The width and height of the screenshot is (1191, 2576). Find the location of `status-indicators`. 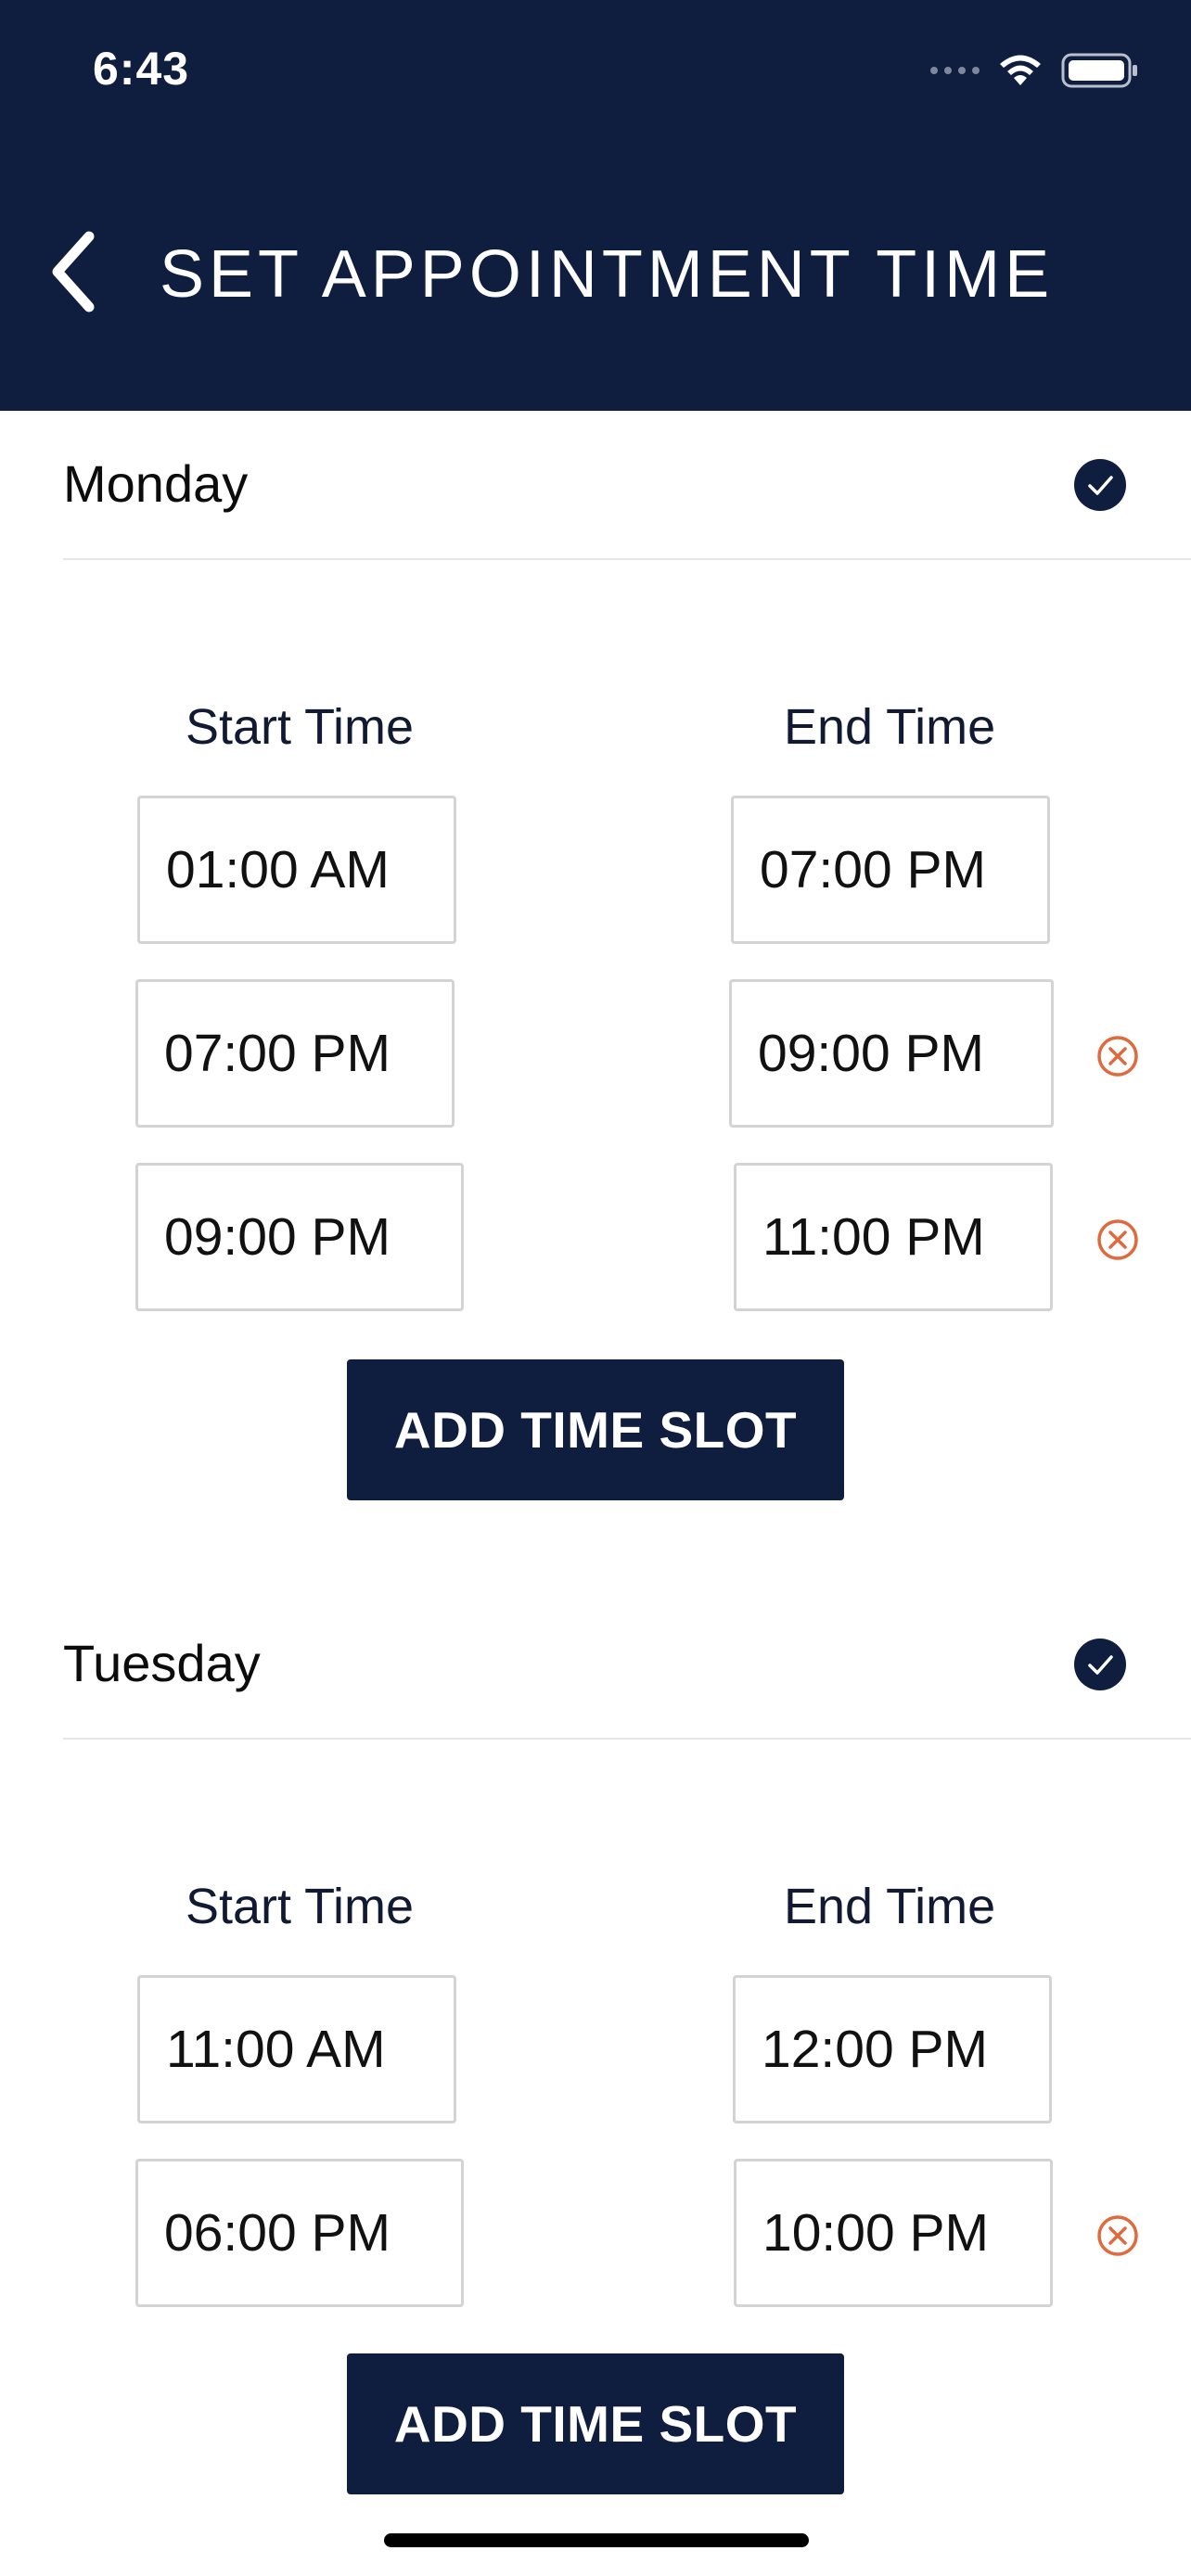

status-indicators is located at coordinates (1034, 71).